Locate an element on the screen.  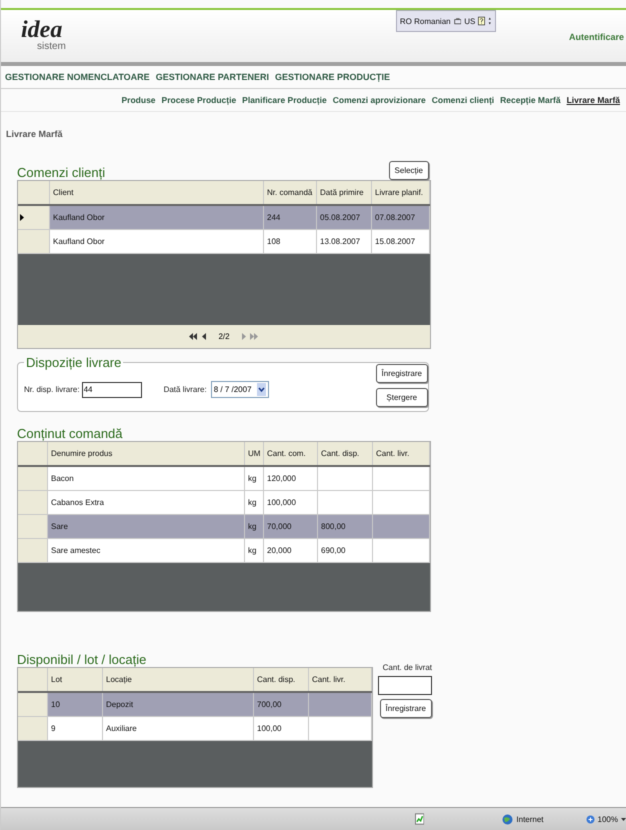
table-cell: 100,000 is located at coordinates (291, 502).